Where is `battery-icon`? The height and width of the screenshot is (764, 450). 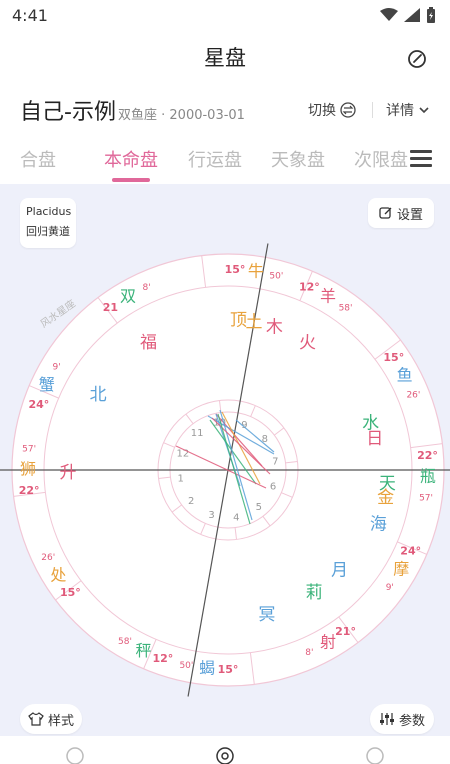 battery-icon is located at coordinates (431, 15).